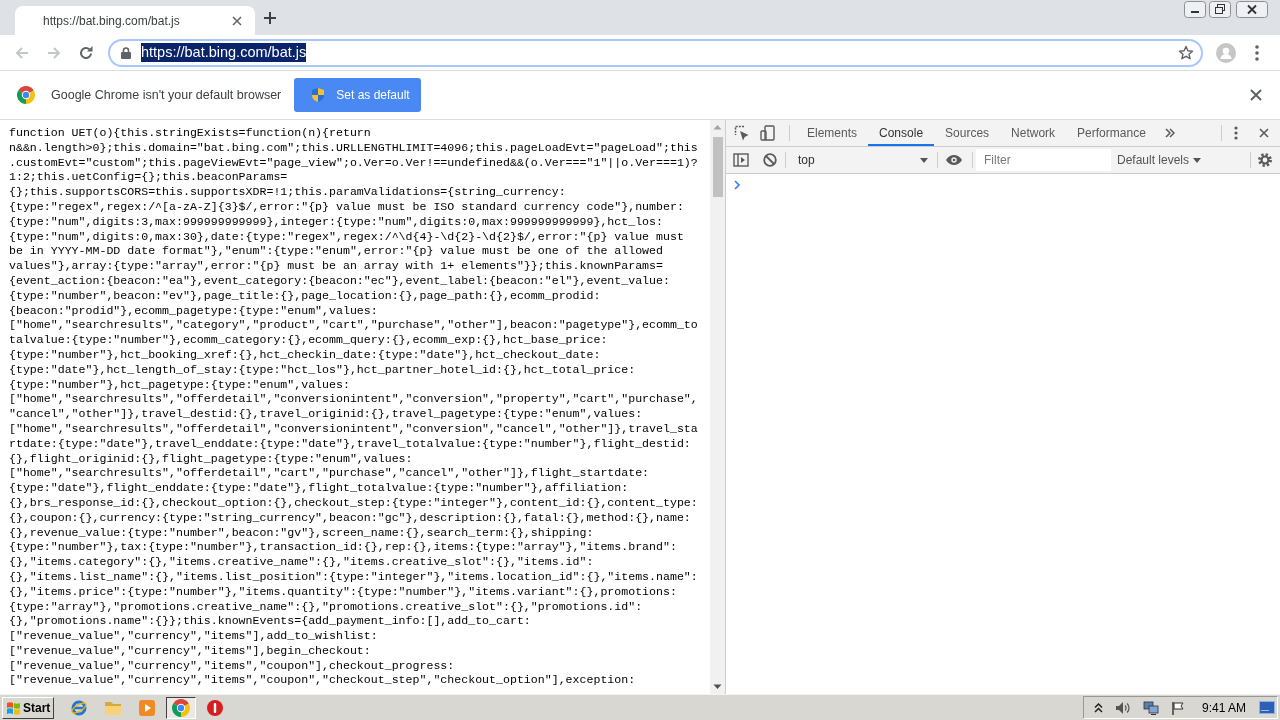 Image resolution: width=1280 pixels, height=720 pixels. What do you see at coordinates (86, 52) in the screenshot?
I see `reload-icon` at bounding box center [86, 52].